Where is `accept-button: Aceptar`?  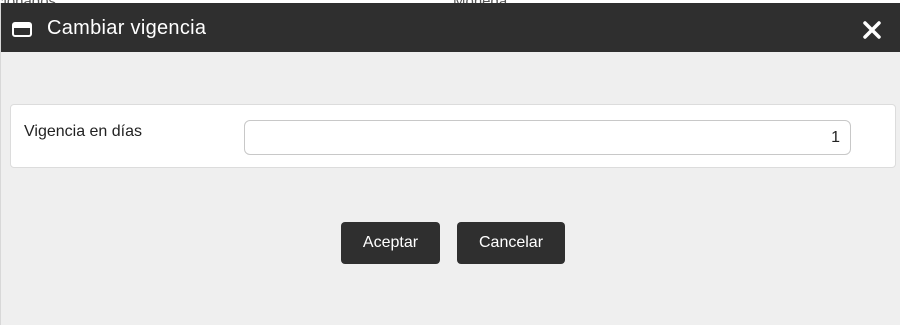
accept-button: Aceptar is located at coordinates (390, 243).